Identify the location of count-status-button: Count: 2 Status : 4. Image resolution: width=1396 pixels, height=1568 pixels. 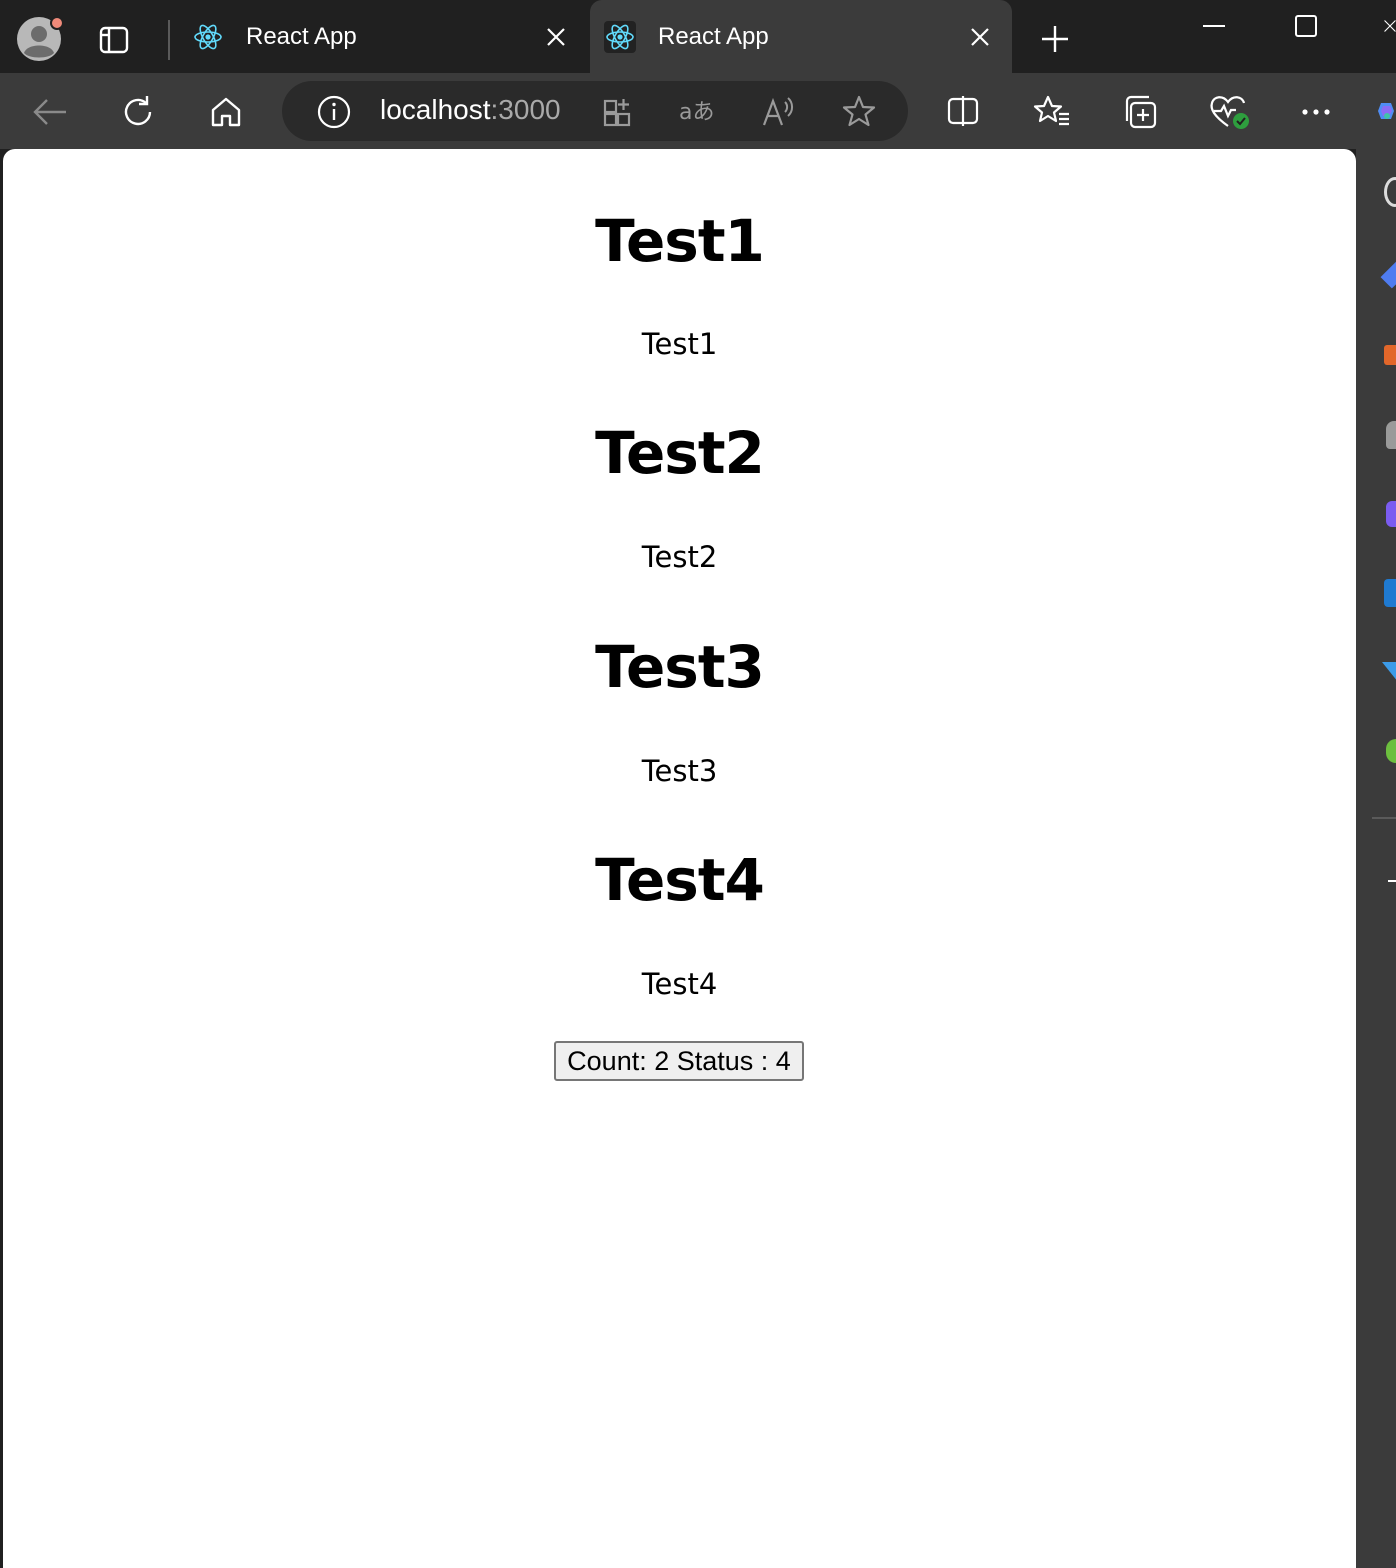
(679, 1061).